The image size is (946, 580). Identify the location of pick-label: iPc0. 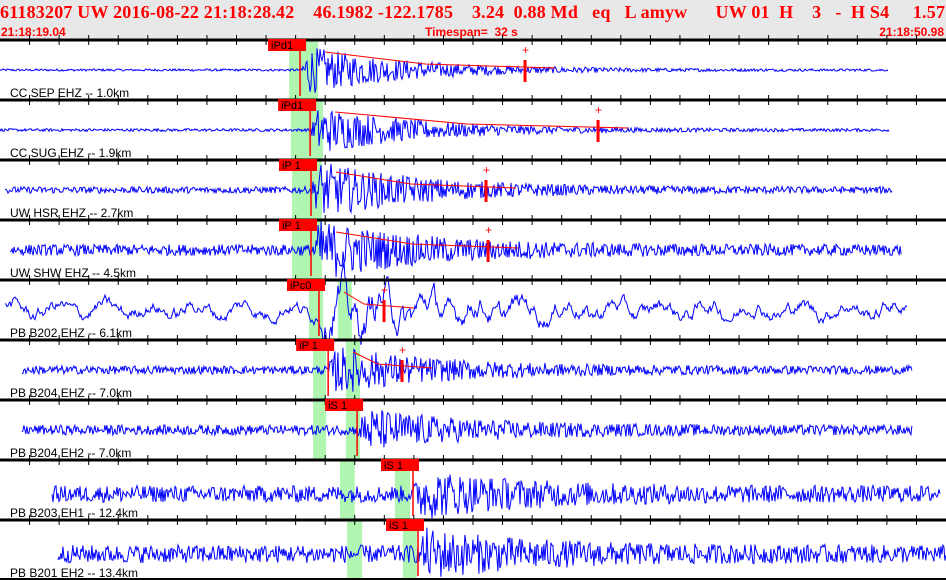
(300, 286).